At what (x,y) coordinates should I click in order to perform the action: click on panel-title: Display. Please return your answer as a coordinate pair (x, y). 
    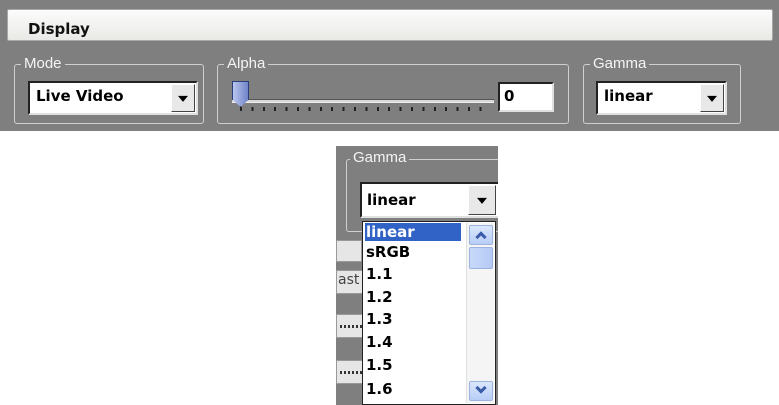
    Looking at the image, I should click on (59, 29).